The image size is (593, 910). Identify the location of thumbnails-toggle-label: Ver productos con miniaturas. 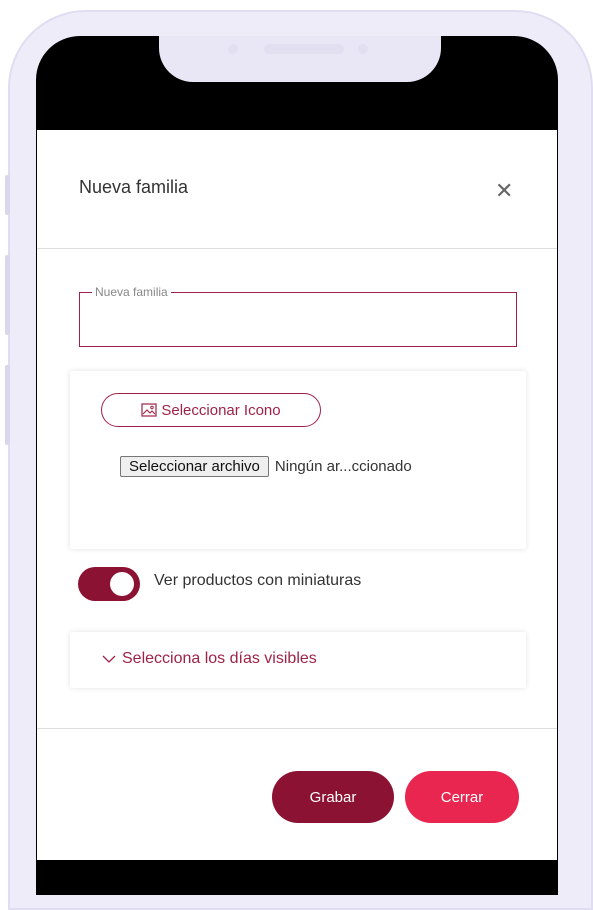
(258, 580).